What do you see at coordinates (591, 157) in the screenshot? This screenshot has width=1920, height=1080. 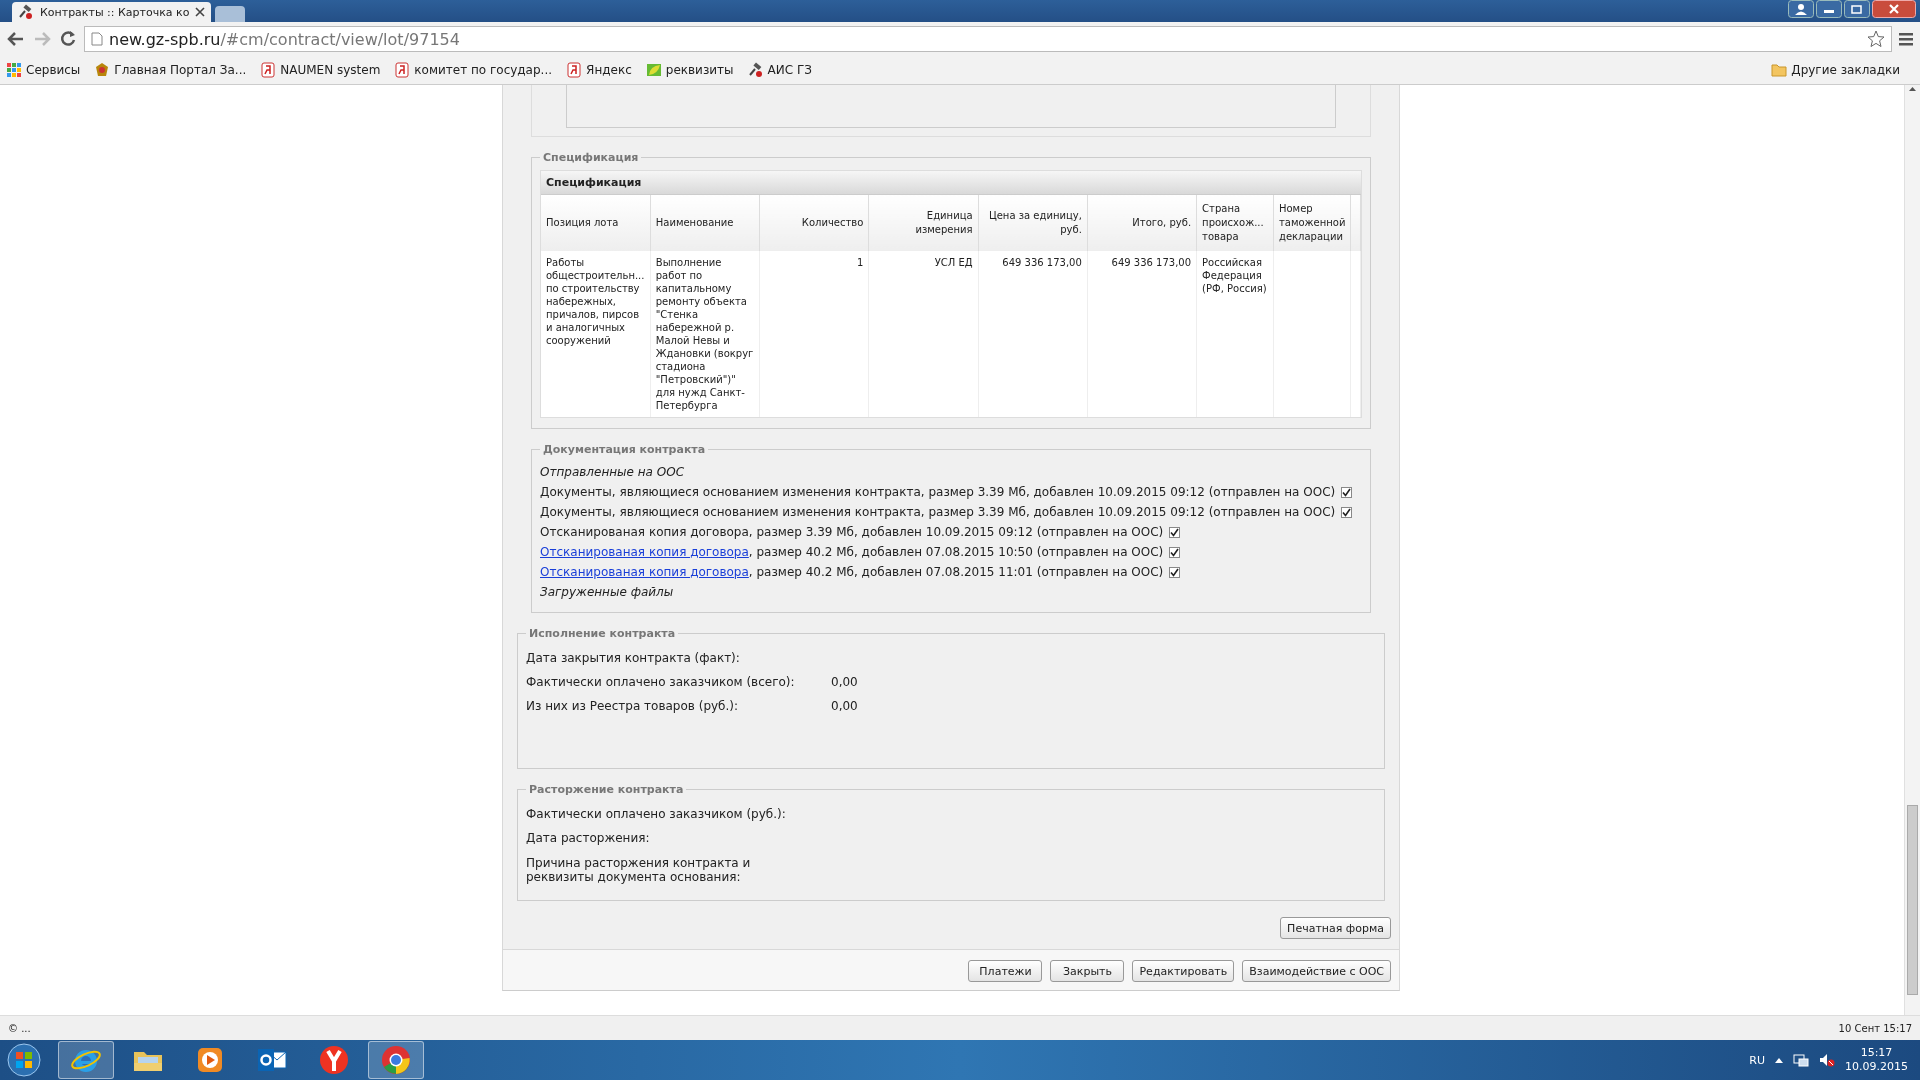 I see `section-legend: Спецификация` at bounding box center [591, 157].